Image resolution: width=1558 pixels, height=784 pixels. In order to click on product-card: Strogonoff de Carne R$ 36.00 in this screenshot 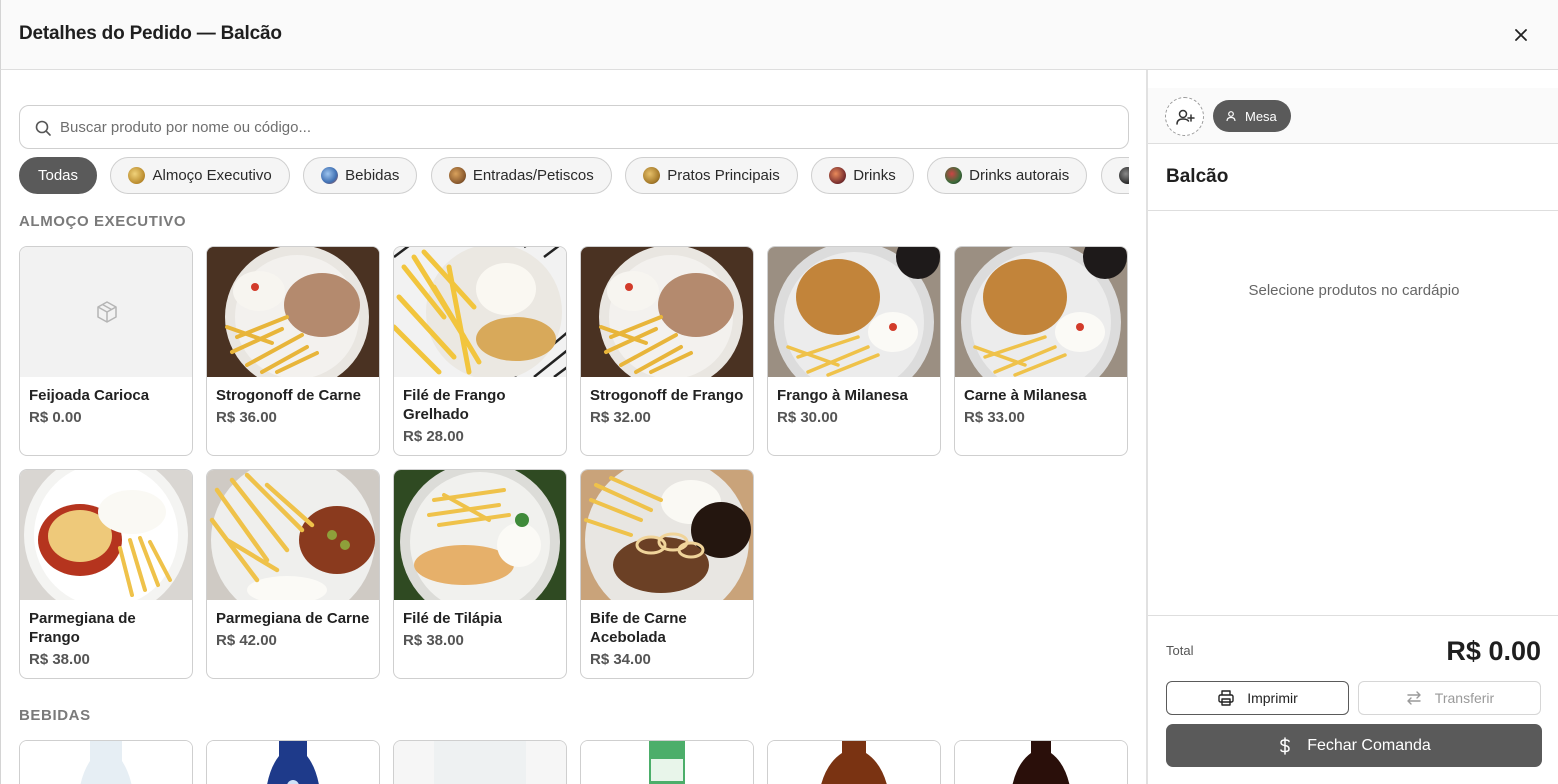, I will do `click(293, 351)`.